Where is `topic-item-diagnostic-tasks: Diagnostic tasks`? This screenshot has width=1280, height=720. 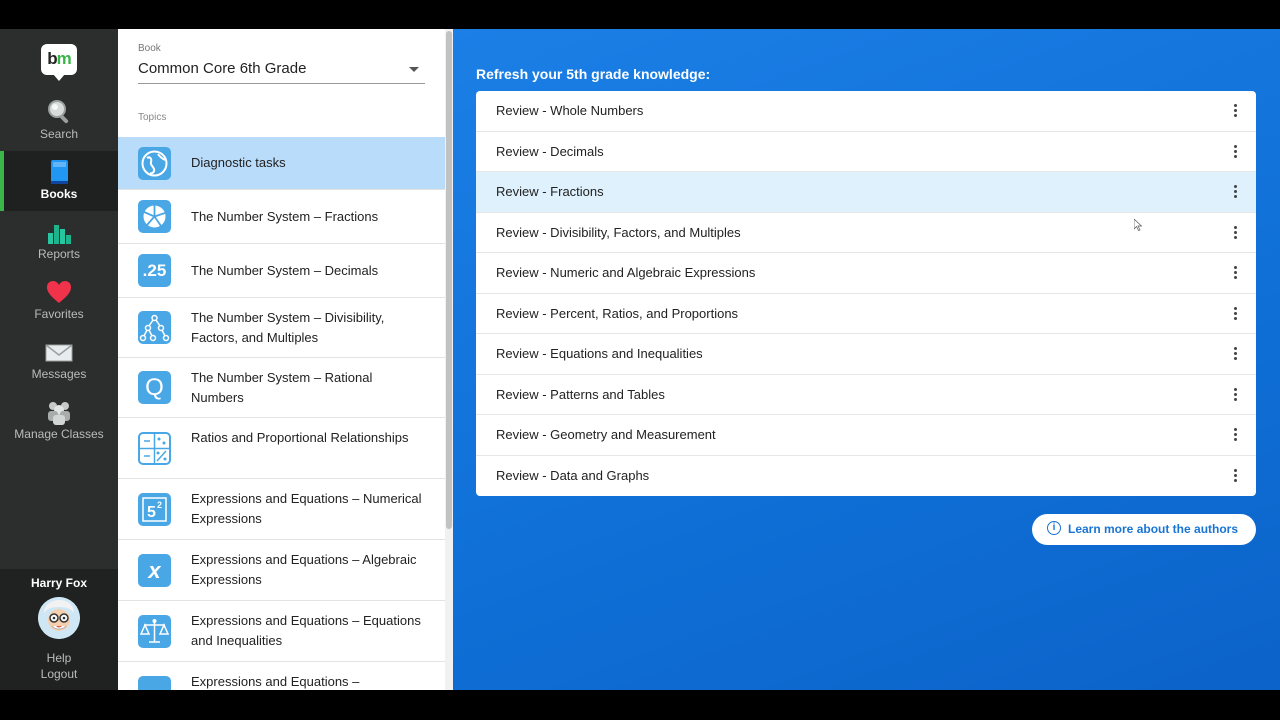
topic-item-diagnostic-tasks: Diagnostic tasks is located at coordinates (281, 163).